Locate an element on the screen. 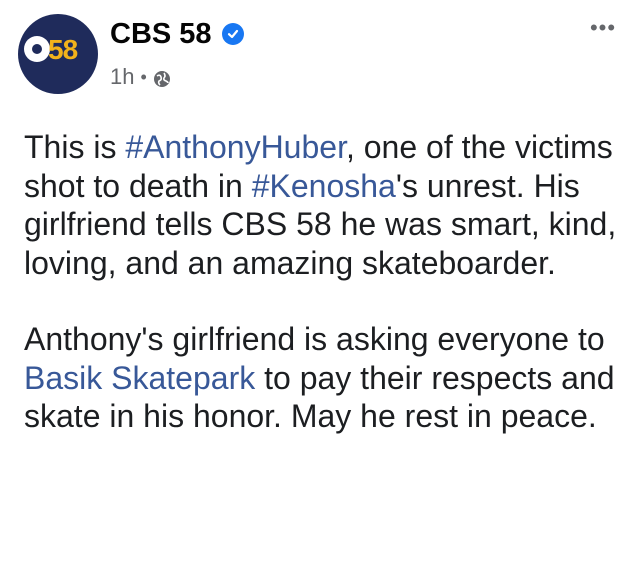 This screenshot has height=588, width=640. hashtag-kenosha: #Kenosha is located at coordinates (324, 186).